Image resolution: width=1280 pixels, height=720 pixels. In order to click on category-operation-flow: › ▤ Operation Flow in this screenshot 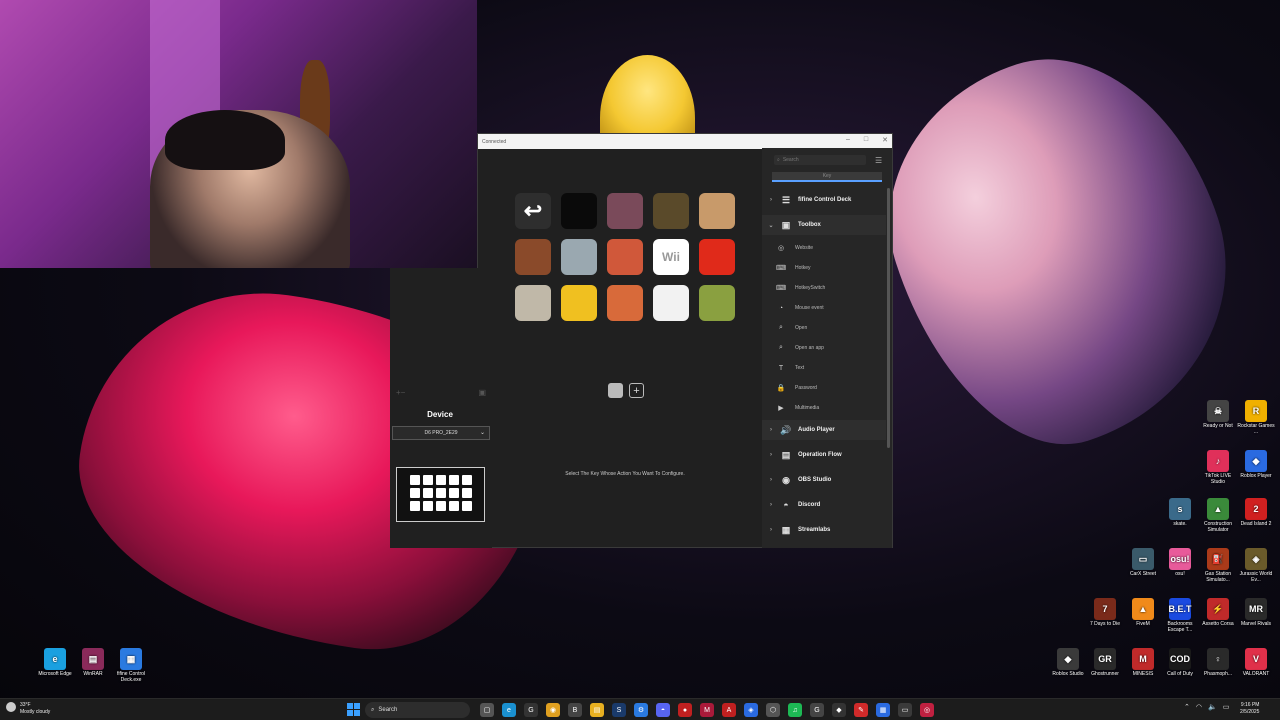, I will do `click(824, 455)`.